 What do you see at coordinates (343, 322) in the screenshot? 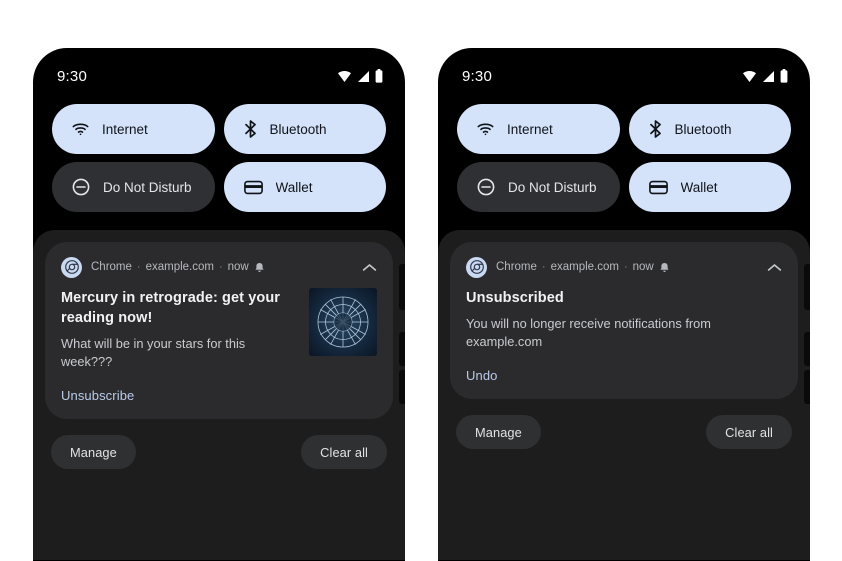
I see `zodiac-wheel-image` at bounding box center [343, 322].